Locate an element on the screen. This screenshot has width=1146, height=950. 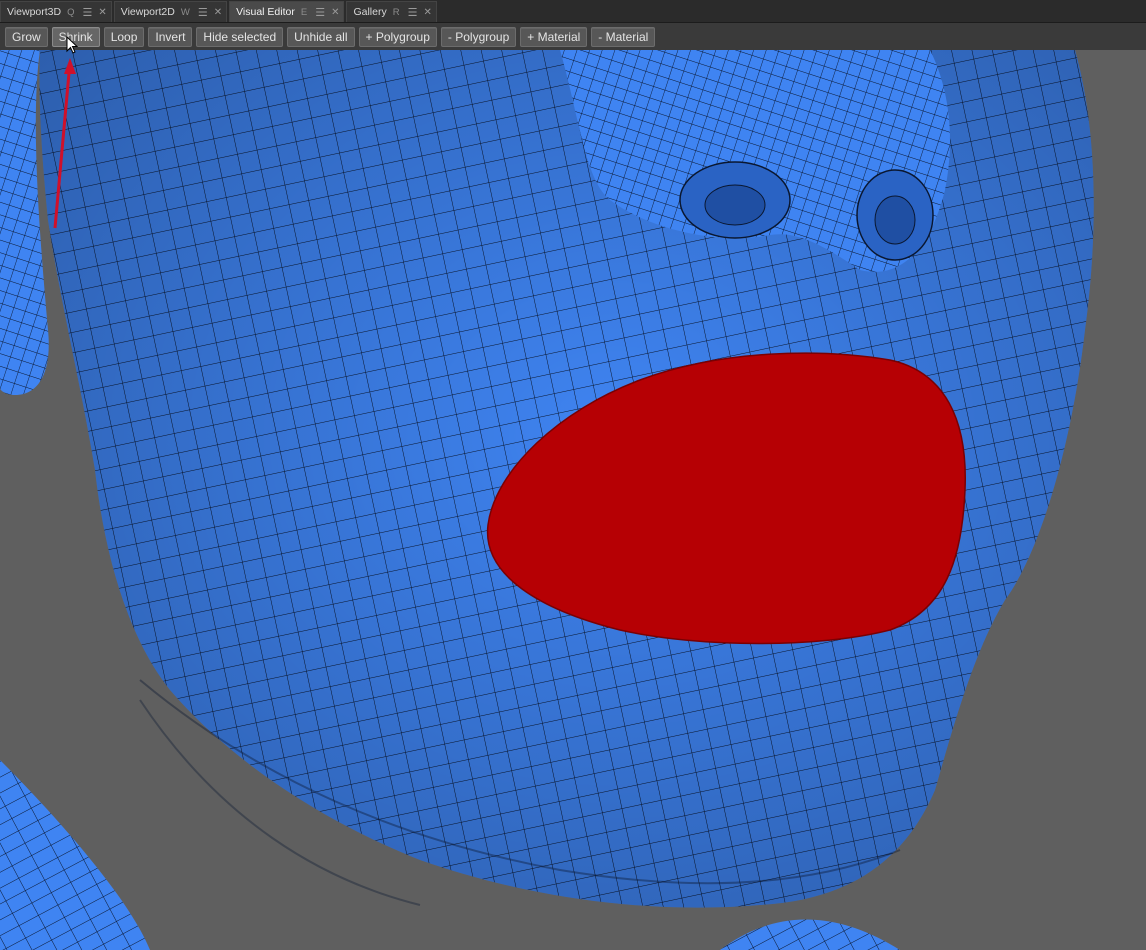
tab-label: Gallery is located at coordinates (370, 12).